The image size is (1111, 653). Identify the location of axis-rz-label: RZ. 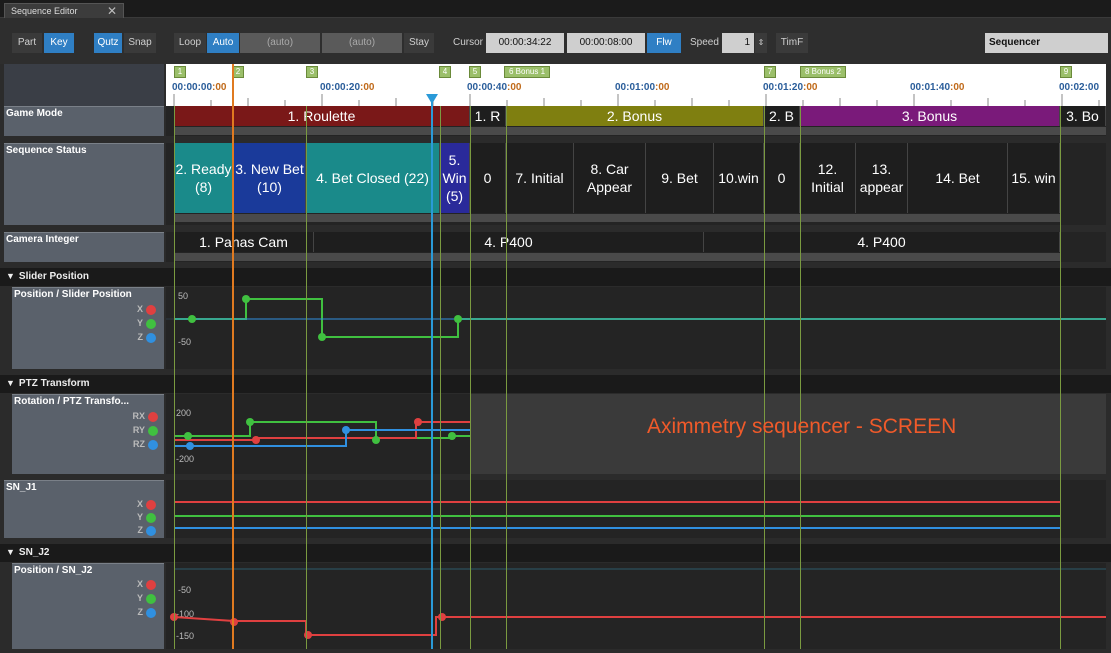
(145, 444).